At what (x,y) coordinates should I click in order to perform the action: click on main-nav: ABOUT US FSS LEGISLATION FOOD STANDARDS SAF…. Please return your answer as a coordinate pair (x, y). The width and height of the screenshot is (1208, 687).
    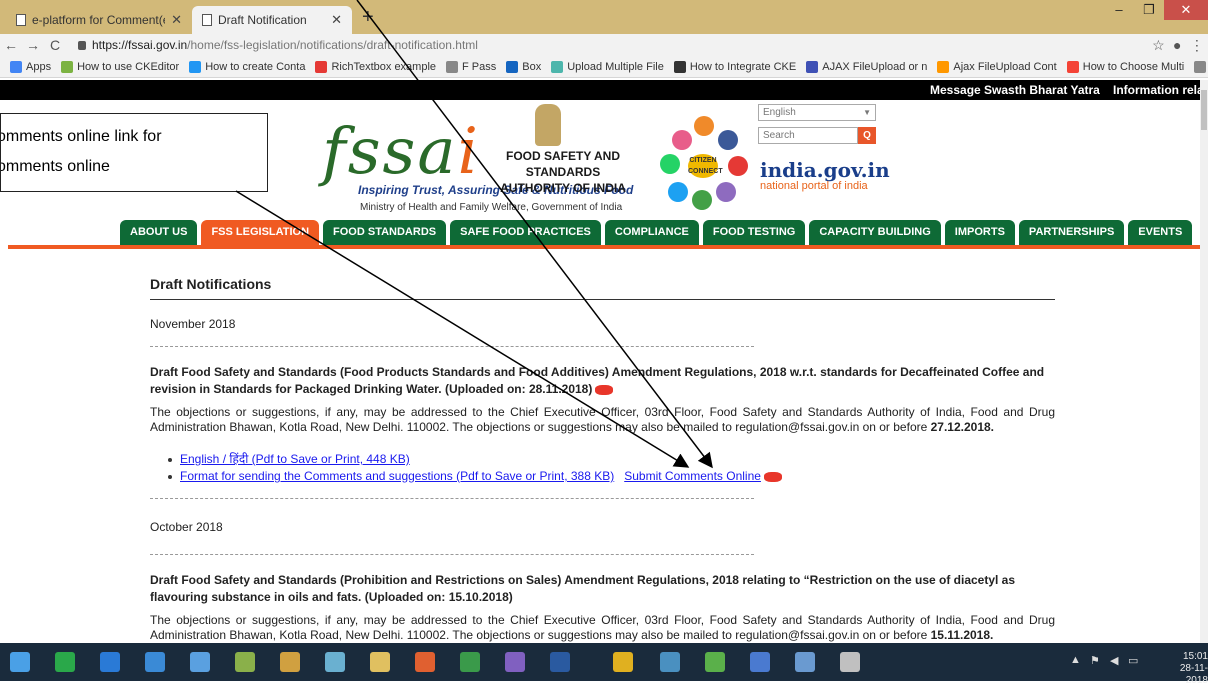
    Looking at the image, I should click on (656, 232).